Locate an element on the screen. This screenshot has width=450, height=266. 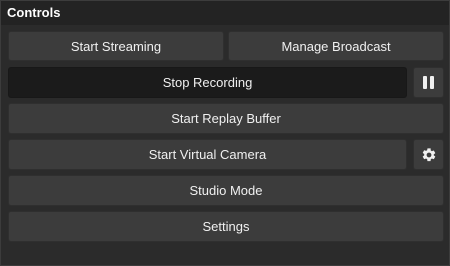
stop-recording-button: Stop Recording is located at coordinates (207, 82).